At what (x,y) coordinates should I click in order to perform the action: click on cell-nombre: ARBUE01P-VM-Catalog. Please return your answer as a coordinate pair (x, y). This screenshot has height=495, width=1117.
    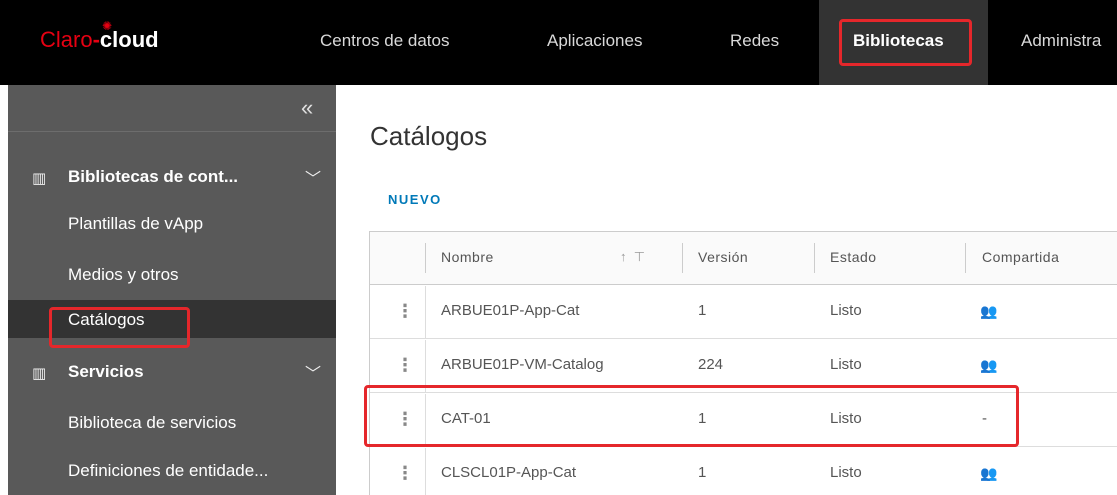
    Looking at the image, I should click on (522, 364).